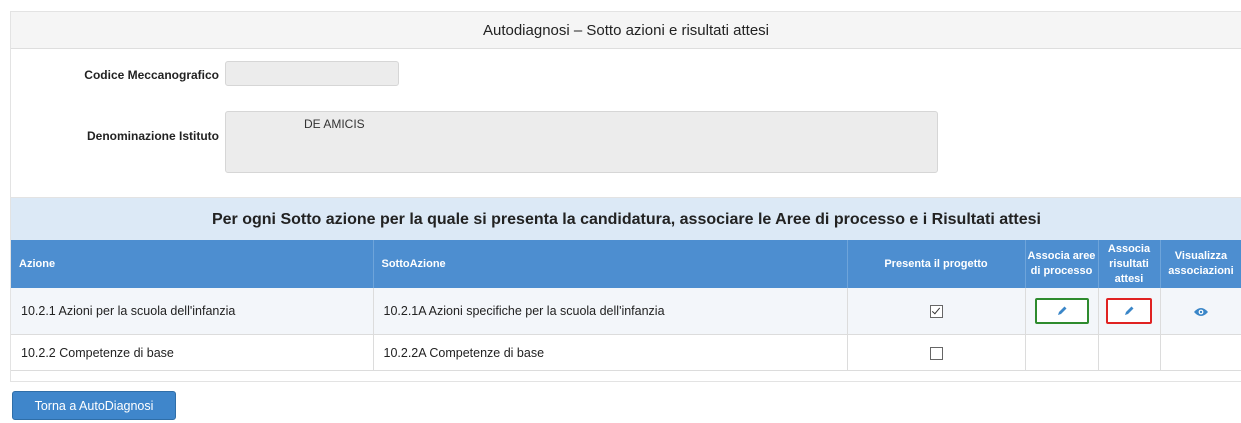  I want to click on eye-icon, so click(1201, 312).